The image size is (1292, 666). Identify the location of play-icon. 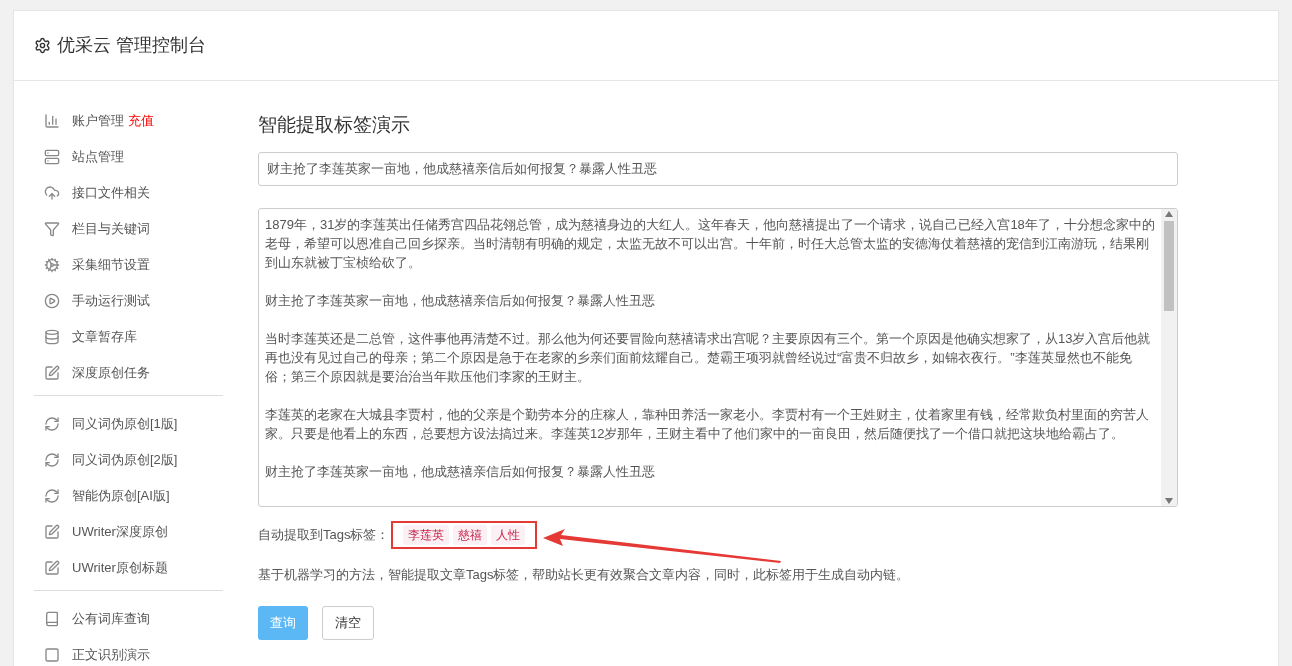
(52, 301).